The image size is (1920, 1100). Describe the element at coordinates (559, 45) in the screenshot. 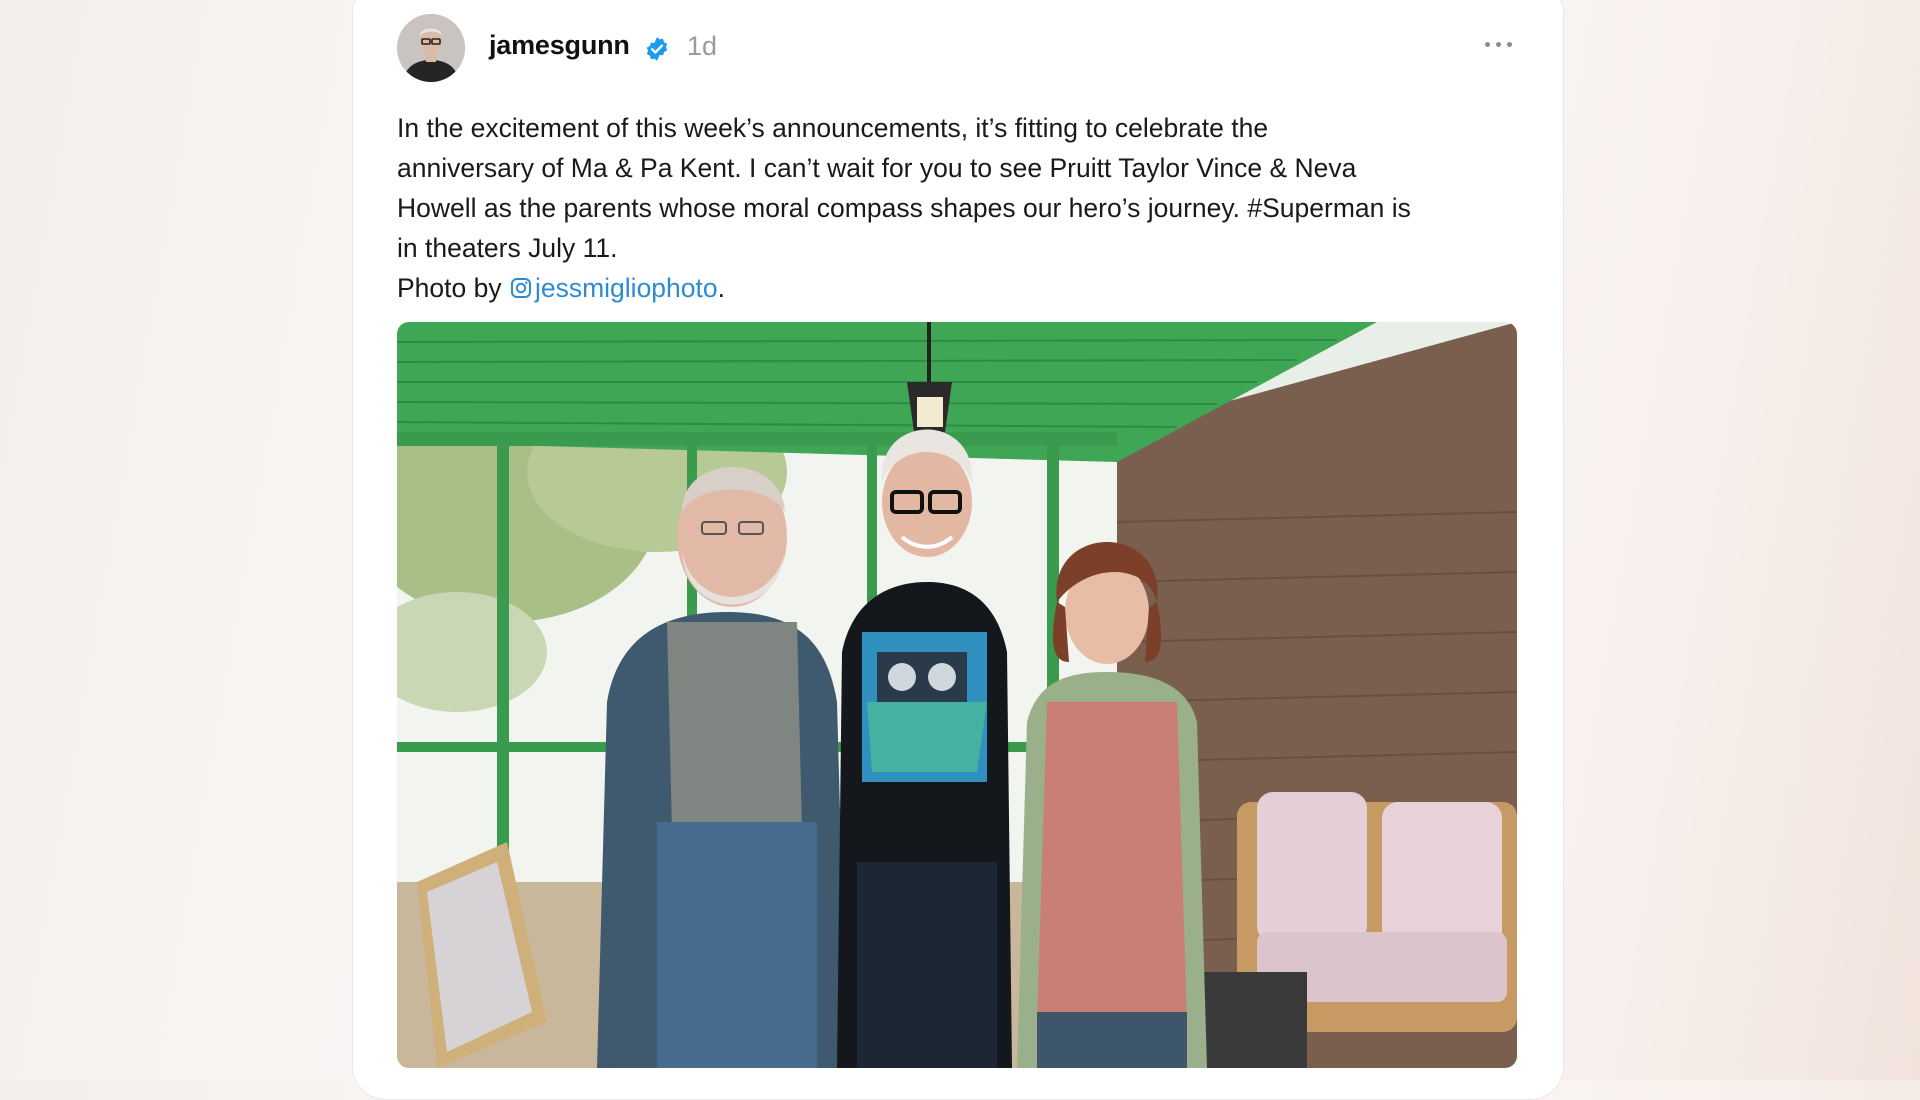

I see `username: jamesgunn` at that location.